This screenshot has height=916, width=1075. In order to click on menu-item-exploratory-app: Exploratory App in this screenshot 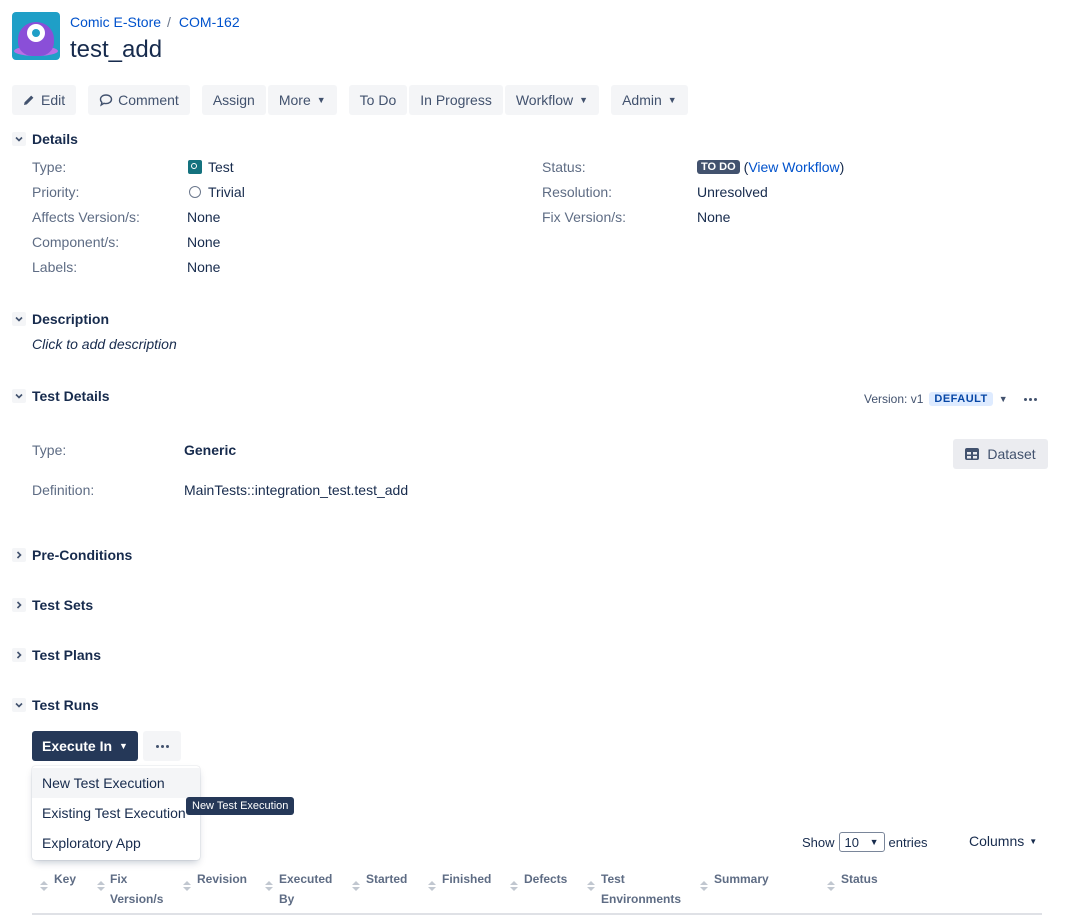, I will do `click(116, 843)`.